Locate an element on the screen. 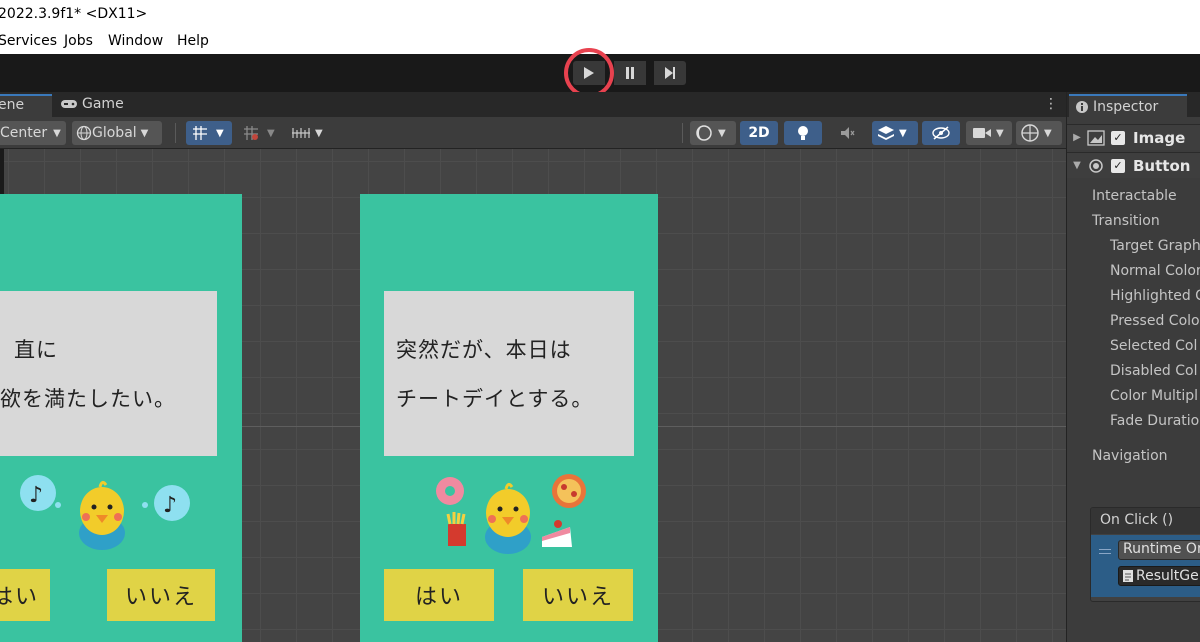  prop-transition: Transition is located at coordinates (1126, 221).